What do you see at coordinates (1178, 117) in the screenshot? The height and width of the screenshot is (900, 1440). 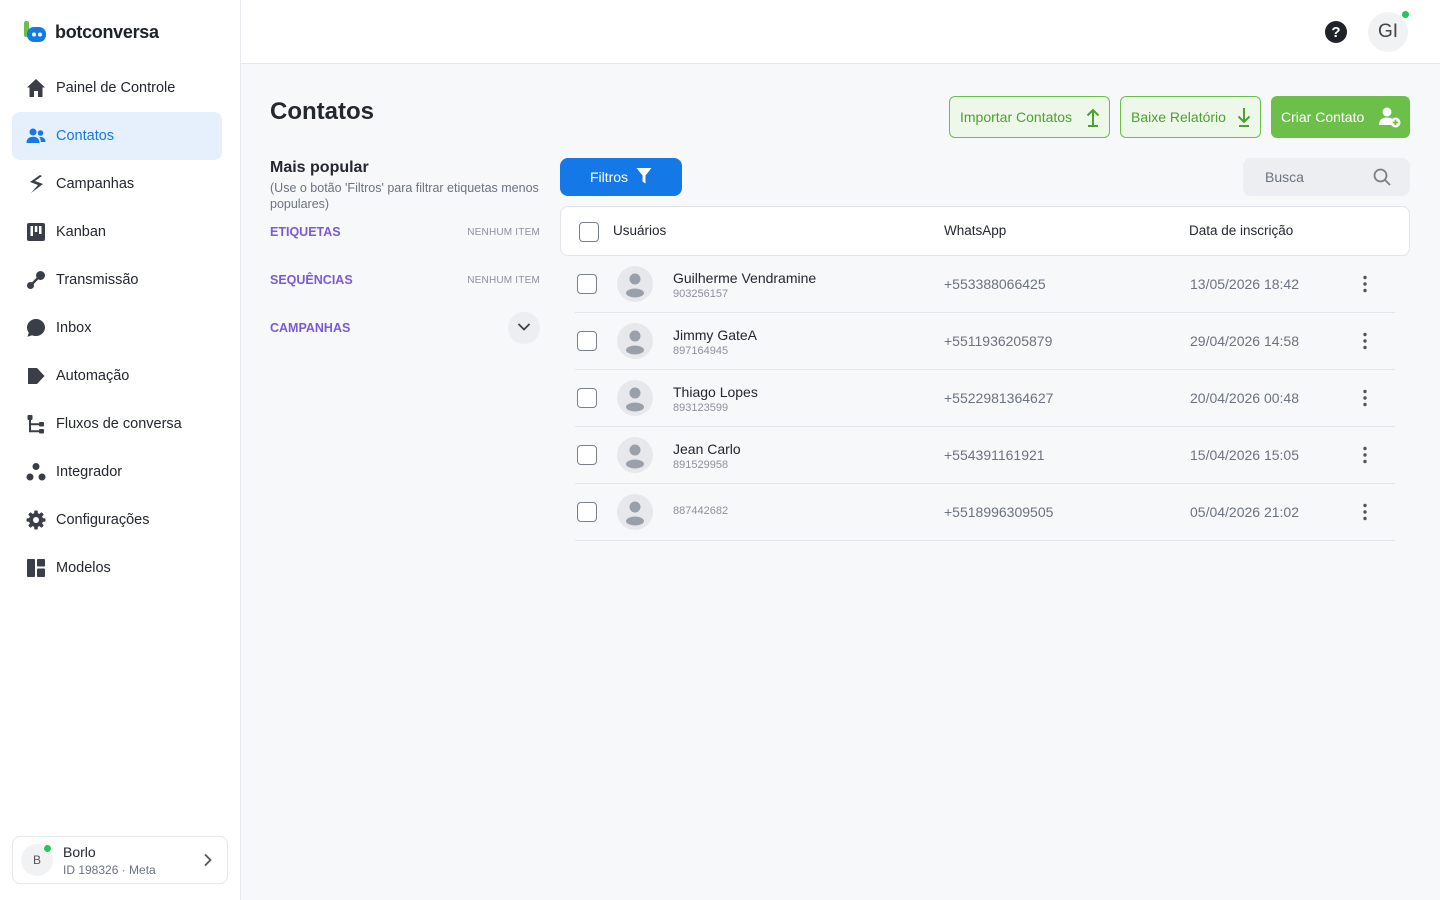 I see `download-report-label: Baixe Relatório` at bounding box center [1178, 117].